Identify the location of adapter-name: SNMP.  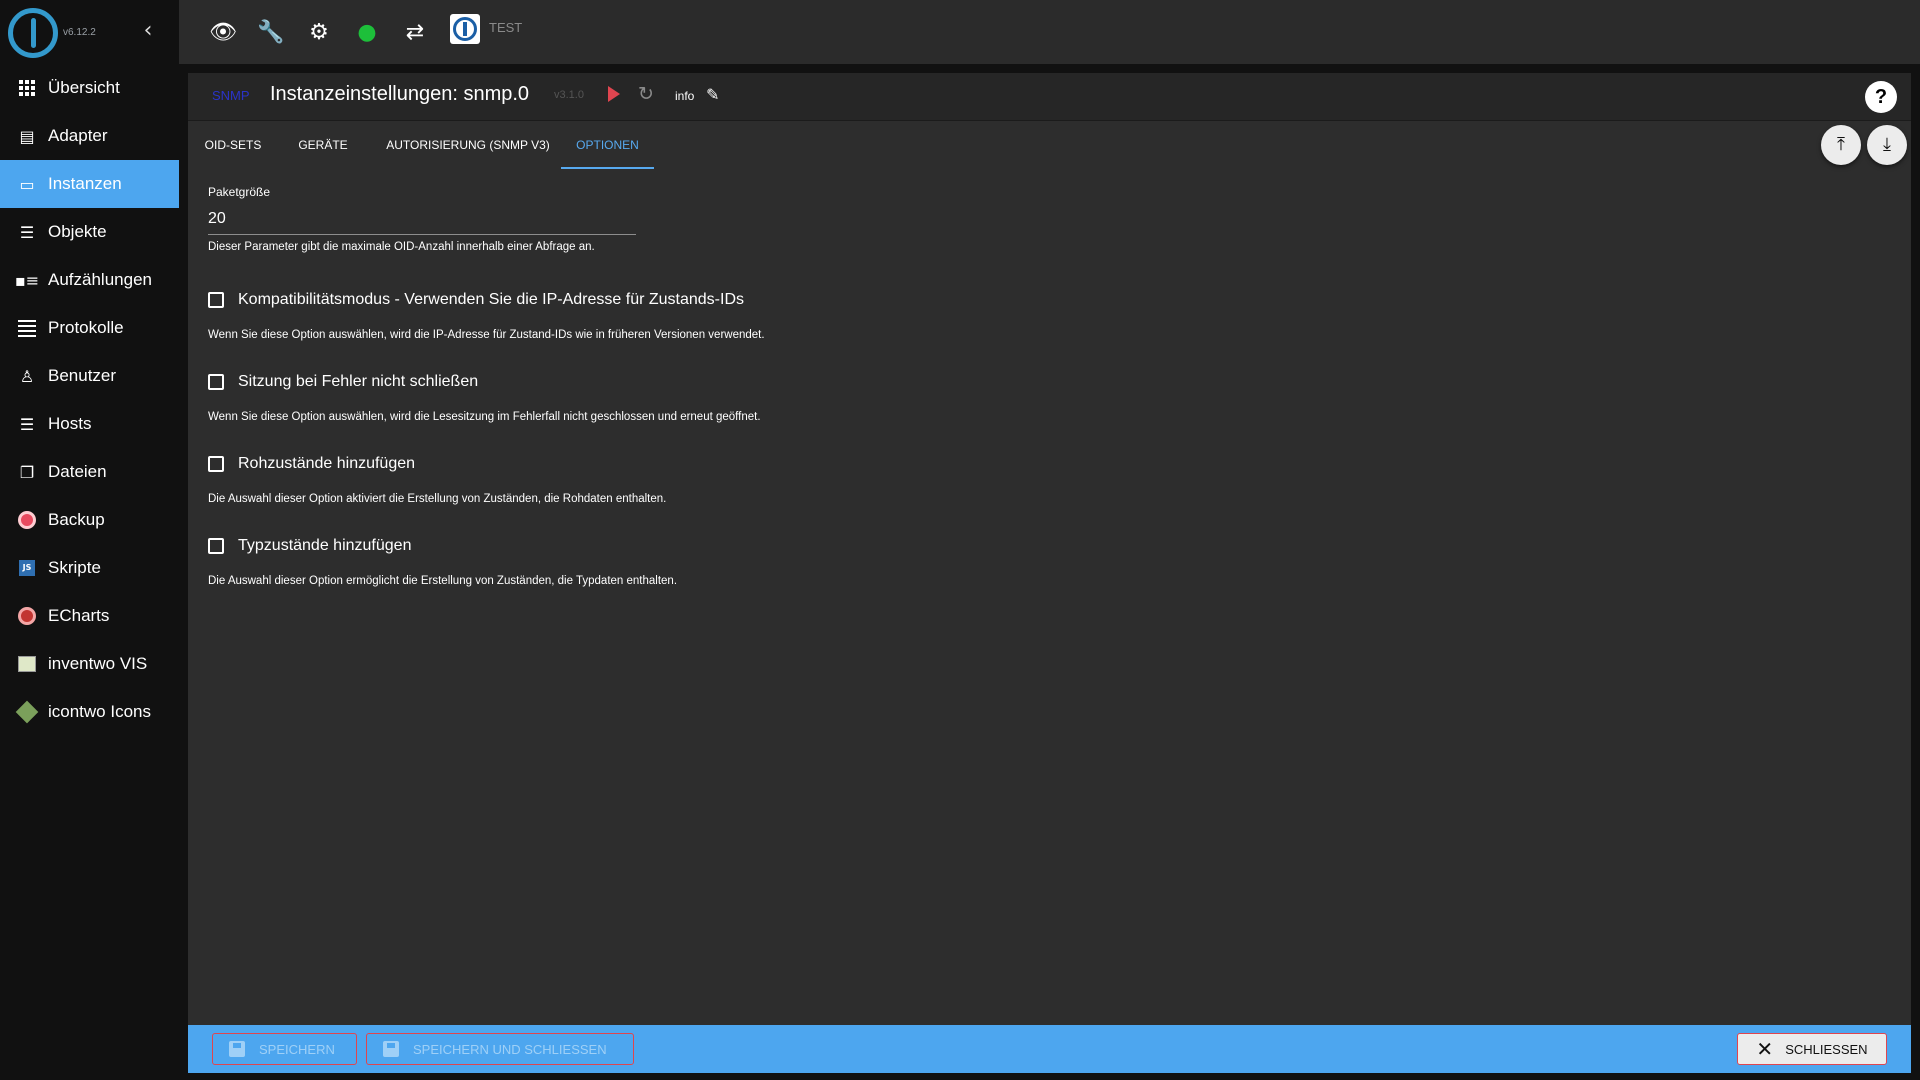
(231, 95).